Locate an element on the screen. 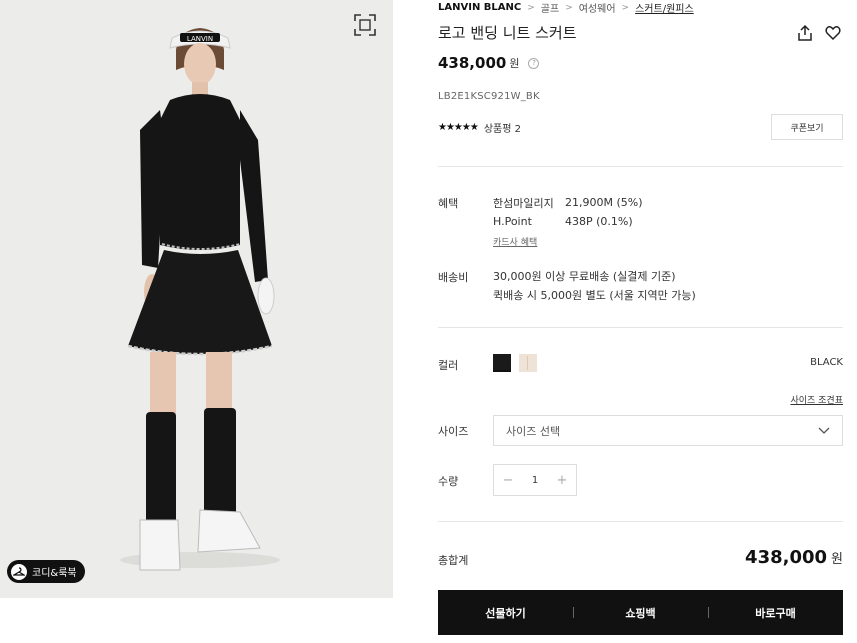 Image resolution: width=857 pixels, height=643 pixels. benefit-row: 한섬마일리지 21,900M (5%) is located at coordinates (568, 202).